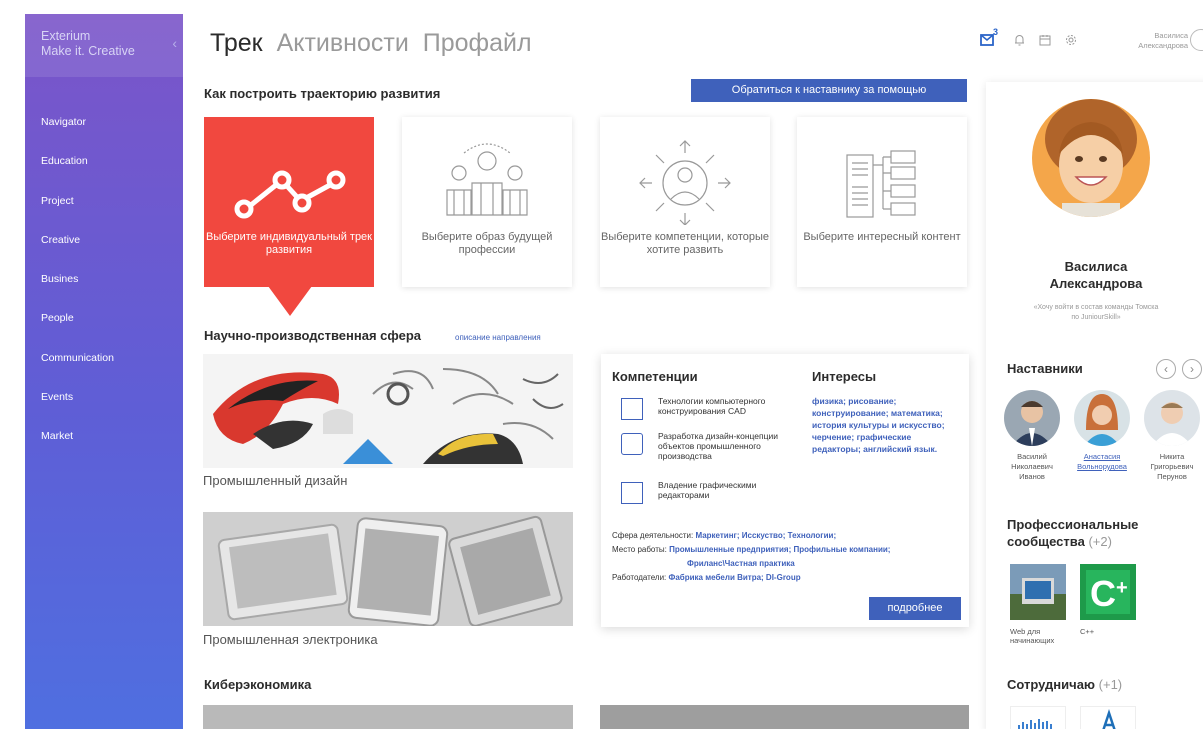 Image resolution: width=1203 pixels, height=729 pixels. Describe the element at coordinates (632, 444) in the screenshot. I see `design-concept-icon` at that location.